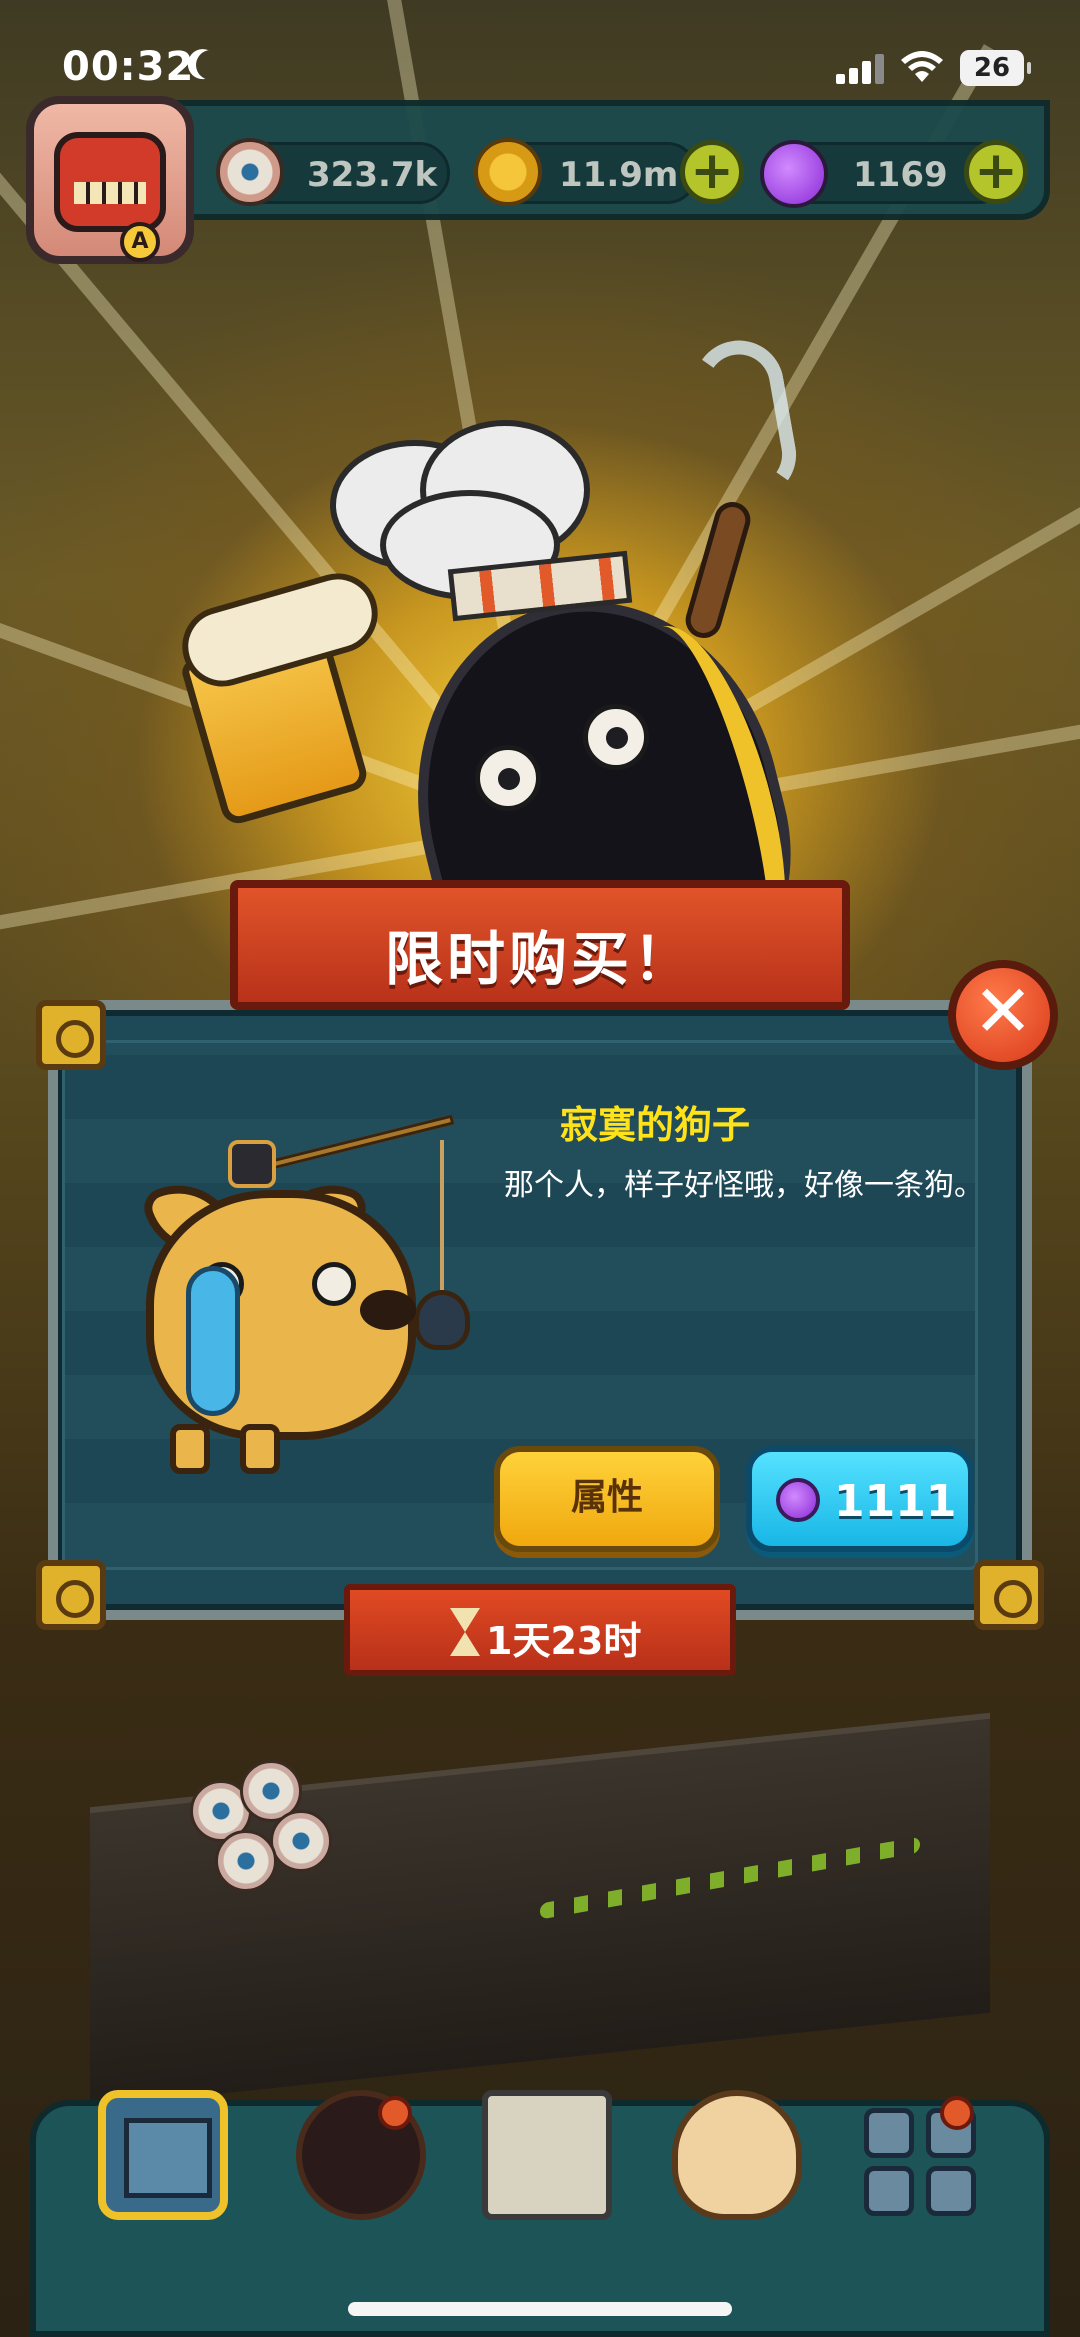 This screenshot has width=1080, height=2337. I want to click on bait-icon, so click(442, 1320).